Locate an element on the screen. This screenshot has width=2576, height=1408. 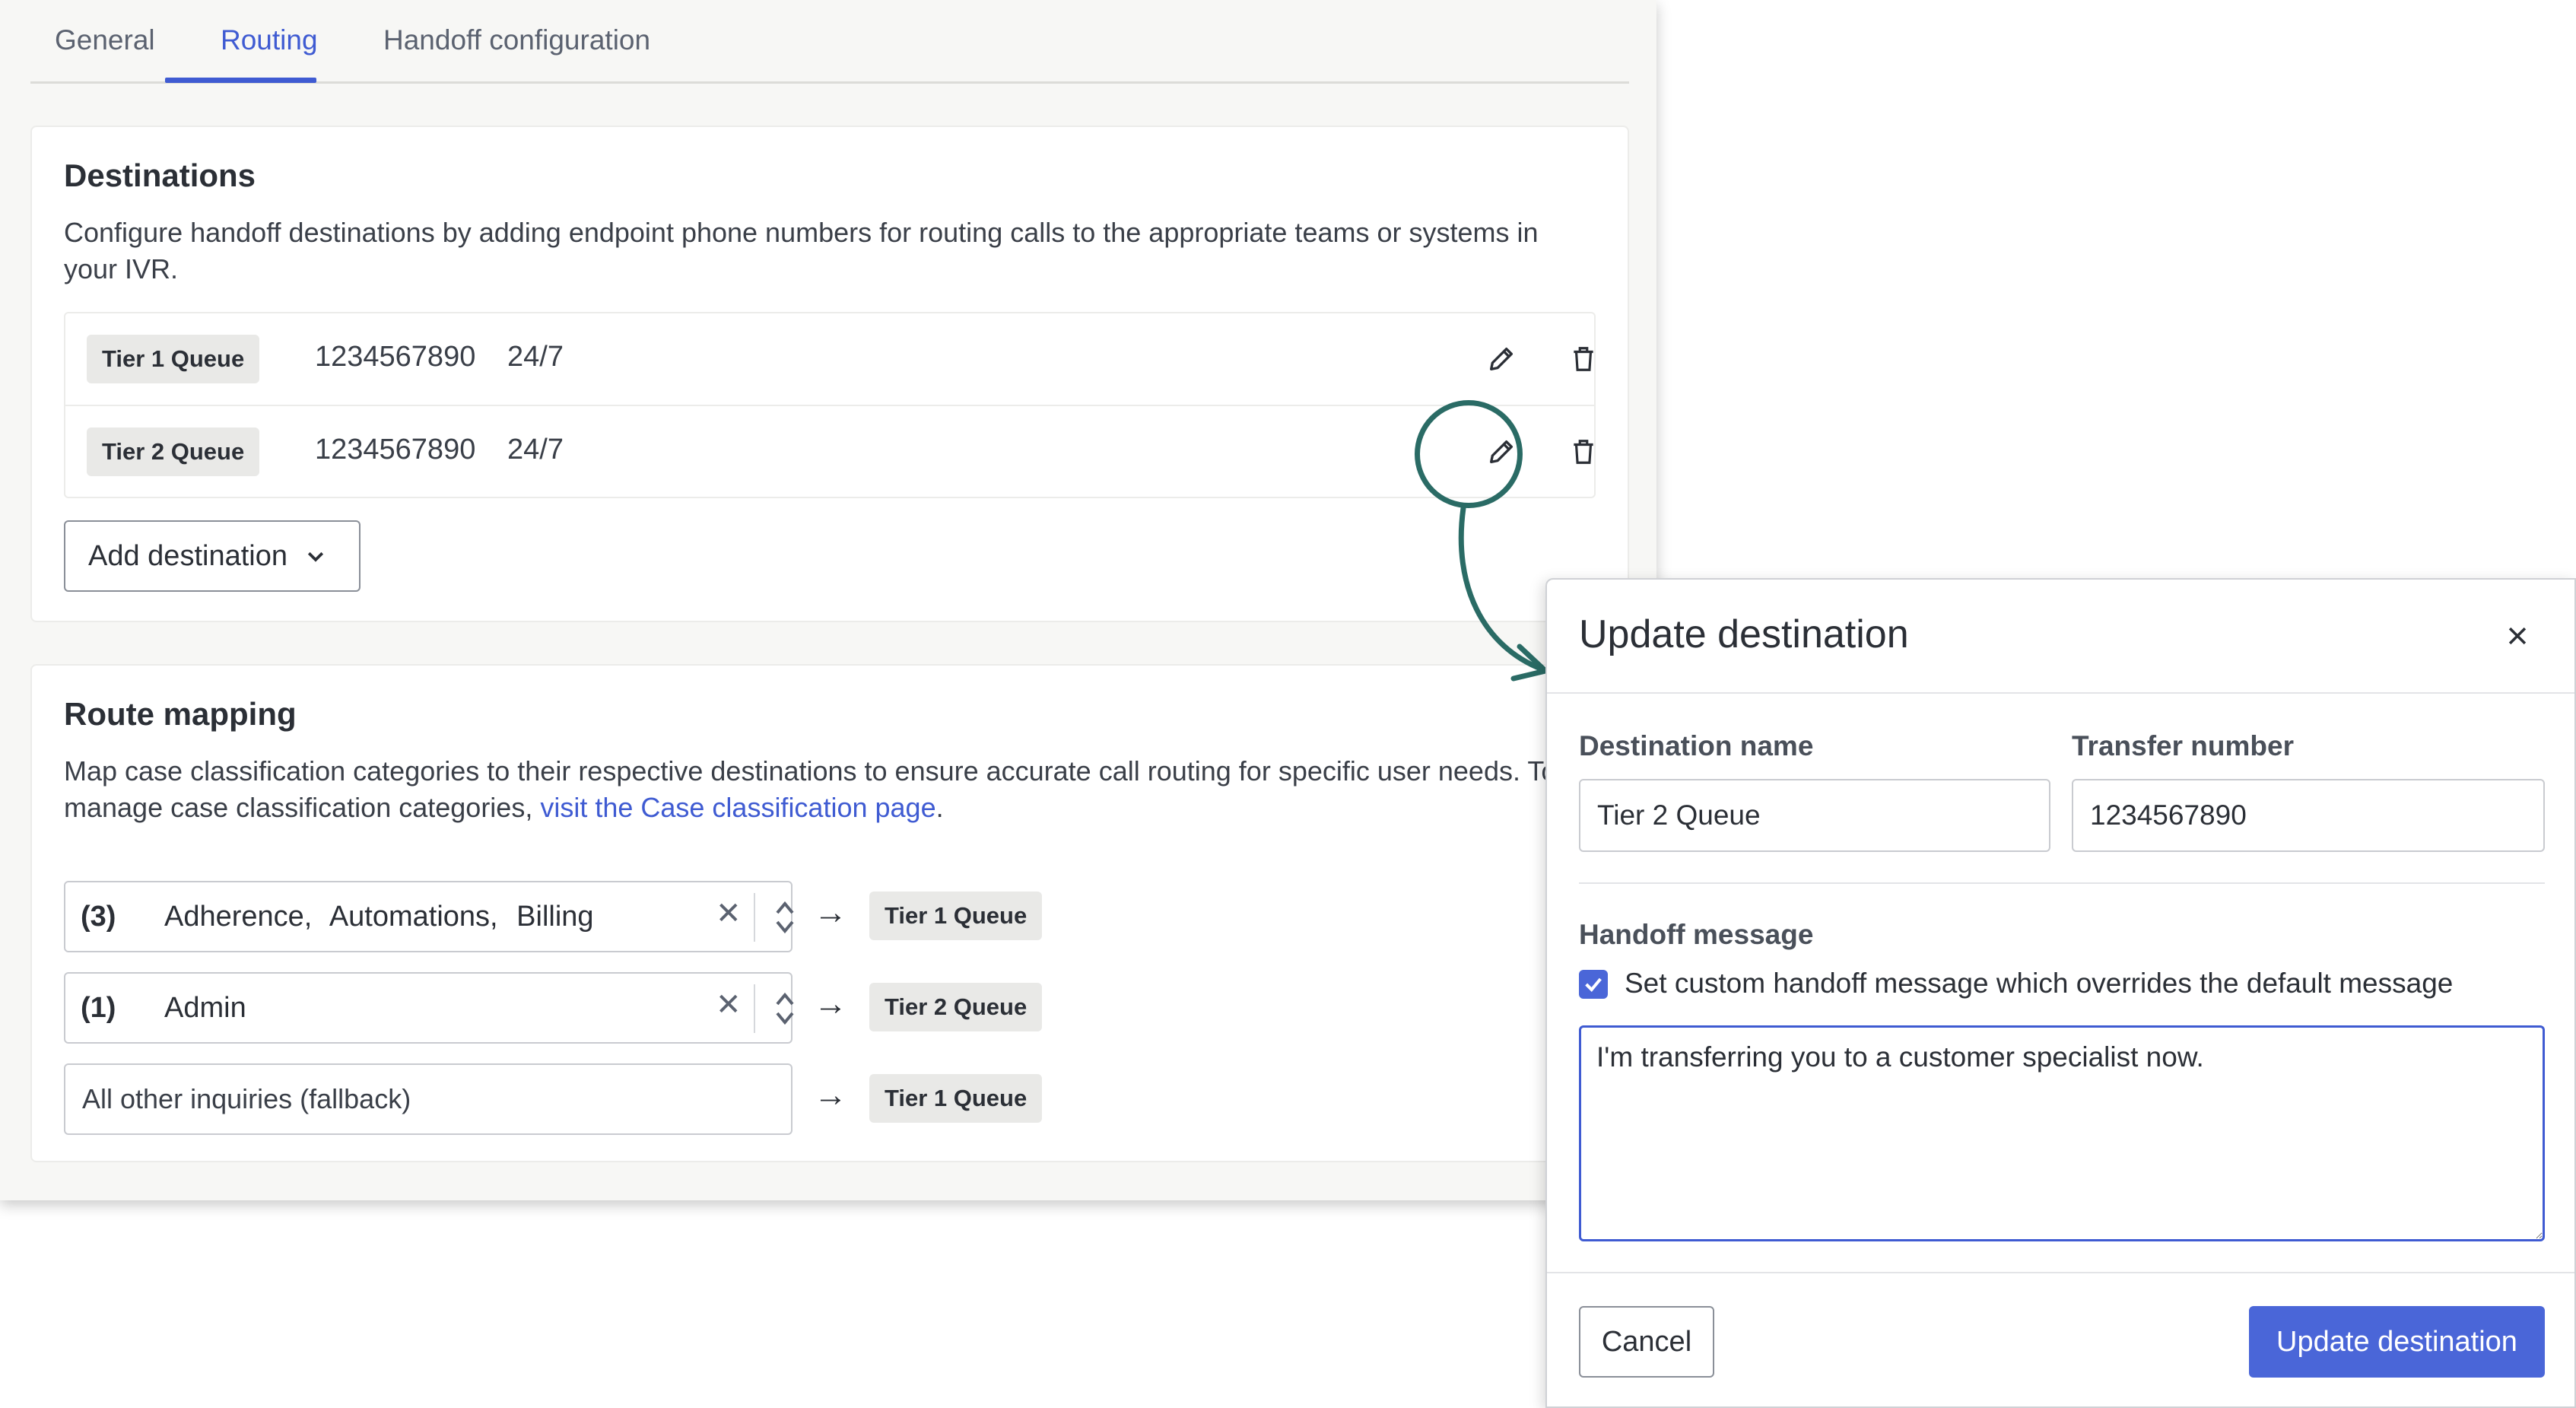
destinations-title: Destinations is located at coordinates (160, 175).